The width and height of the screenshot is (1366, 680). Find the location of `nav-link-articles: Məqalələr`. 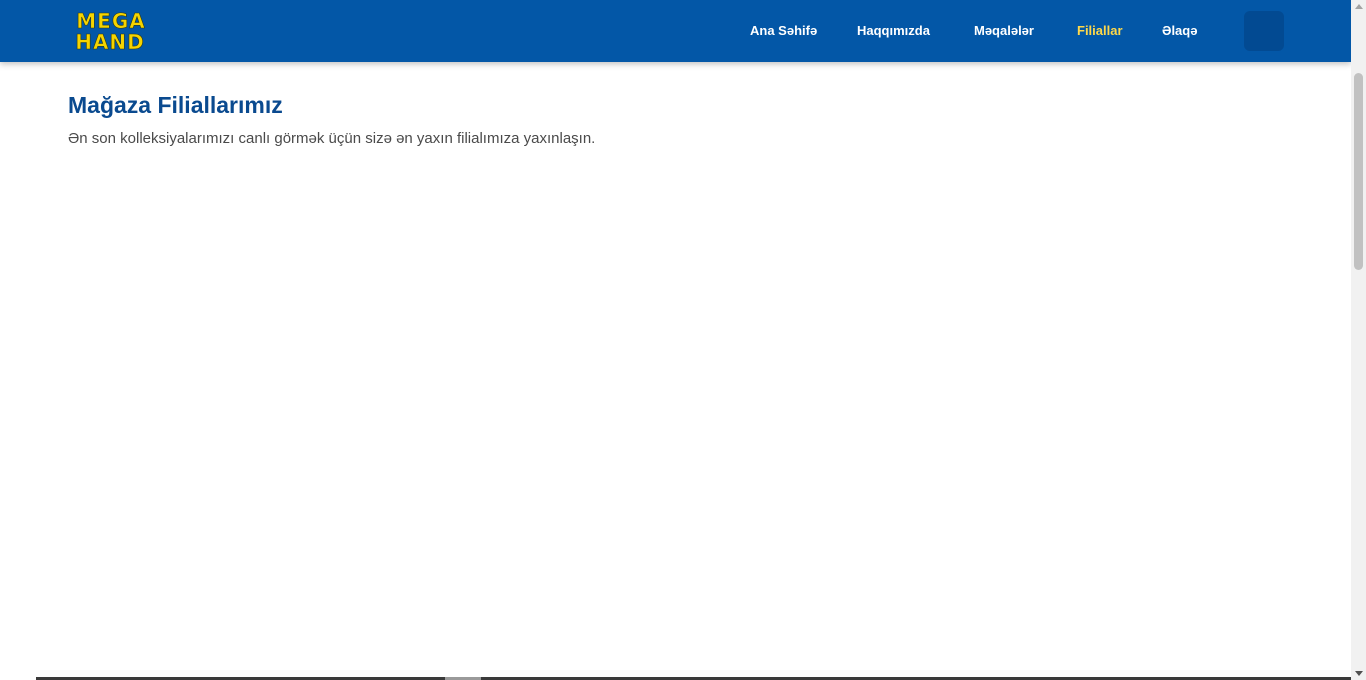

nav-link-articles: Məqalələr is located at coordinates (1004, 31).